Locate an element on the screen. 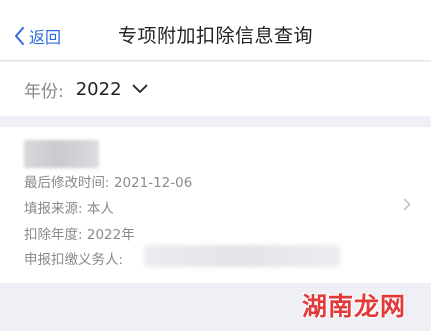 The width and height of the screenshot is (431, 331). deduction-year-value: 2022年 is located at coordinates (110, 235).